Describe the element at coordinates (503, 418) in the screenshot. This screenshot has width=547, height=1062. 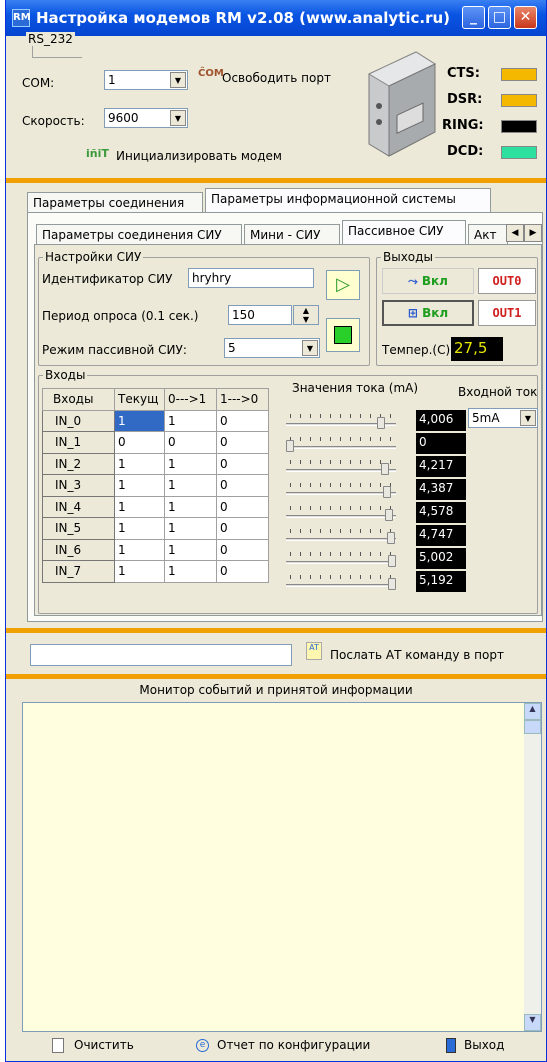
I see `input-current-select: 5mA ▼` at that location.